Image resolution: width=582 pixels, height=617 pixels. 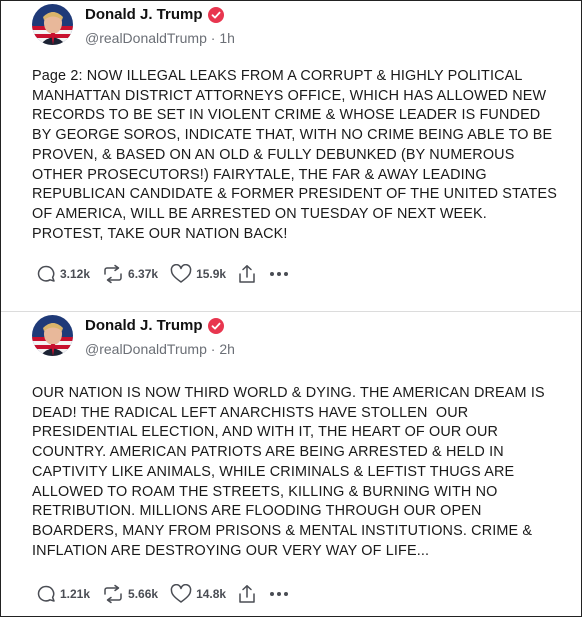 I want to click on timestamp: 2h, so click(x=227, y=349).